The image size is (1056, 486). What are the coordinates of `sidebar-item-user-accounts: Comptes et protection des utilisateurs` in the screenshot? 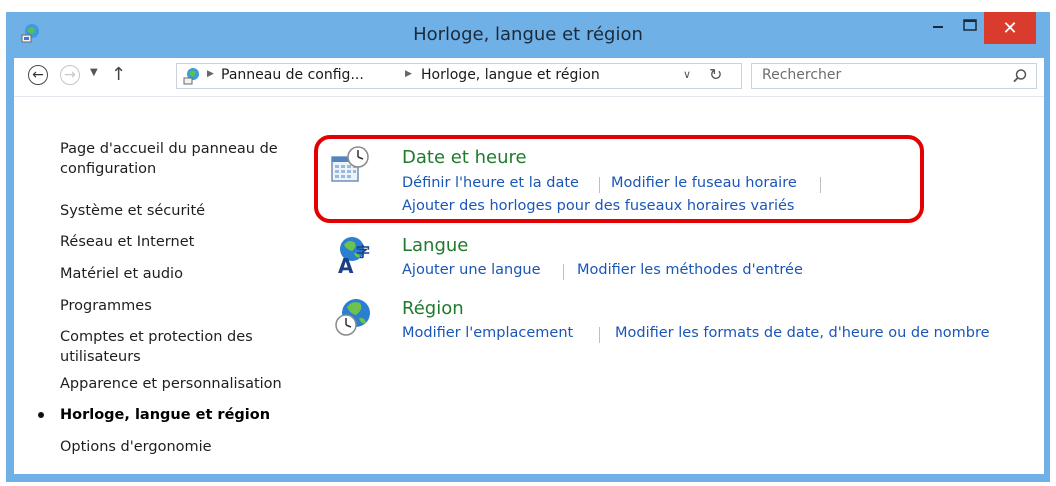 It's located at (165, 347).